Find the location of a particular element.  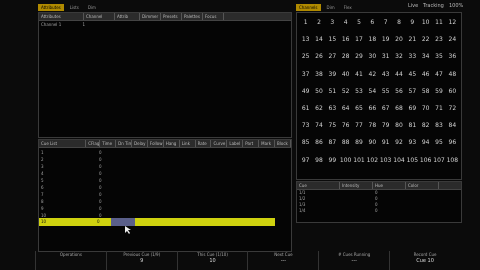

channel-cell: 41 is located at coordinates (358, 74).